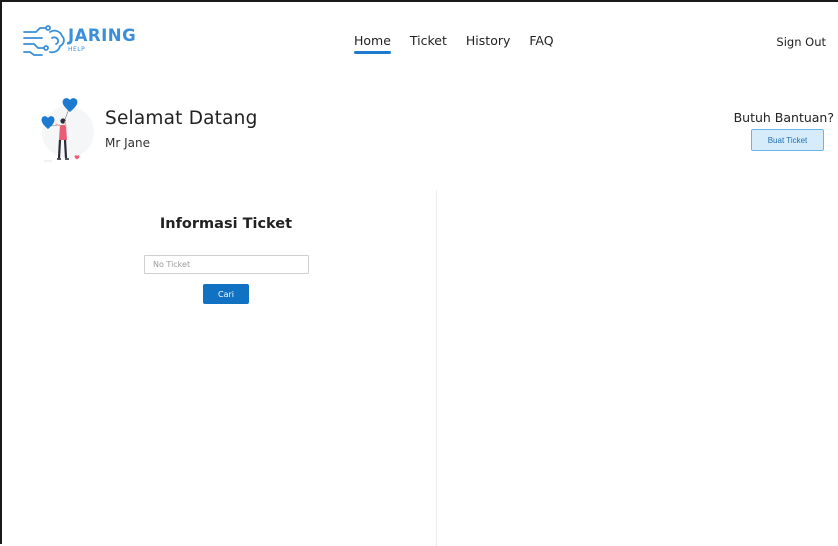  What do you see at coordinates (127, 143) in the screenshot?
I see `welcome-user-name: Mr Jane` at bounding box center [127, 143].